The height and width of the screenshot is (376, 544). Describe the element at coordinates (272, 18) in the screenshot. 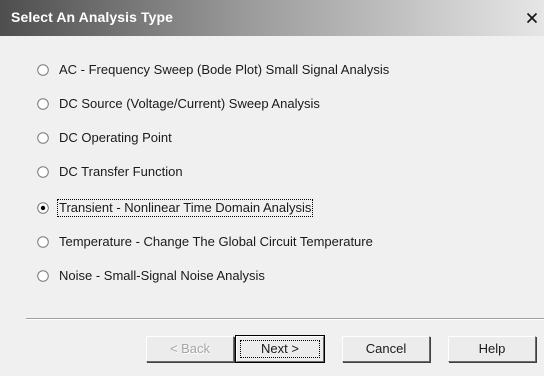

I see `title-bar: Select An Analysis Type` at that location.